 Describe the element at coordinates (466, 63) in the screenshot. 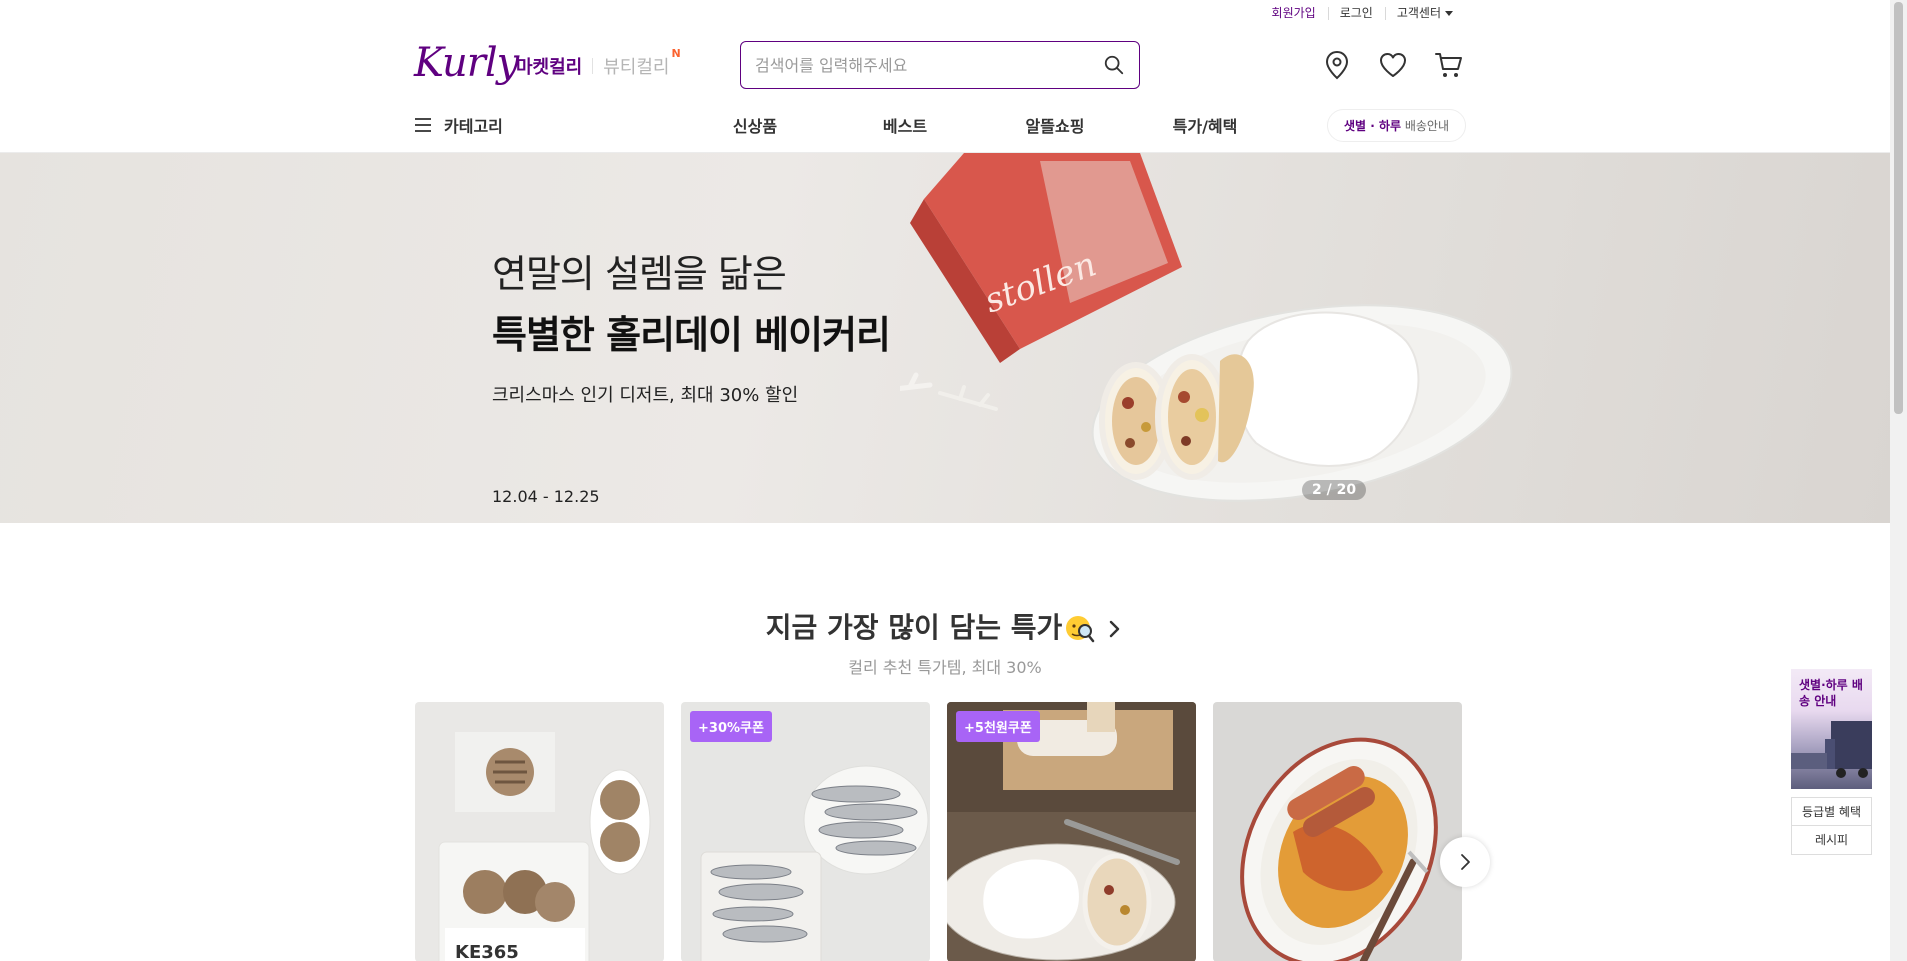

I see `kurly-logo: Kurly` at that location.